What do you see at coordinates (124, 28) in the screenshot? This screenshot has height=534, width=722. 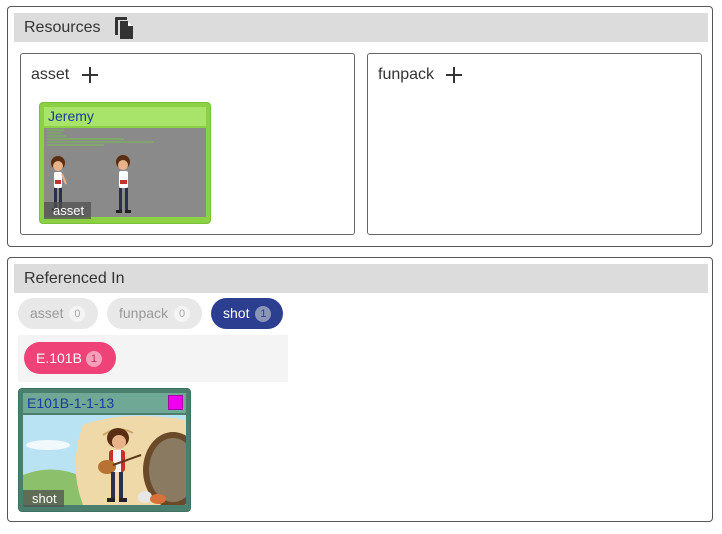 I see `copy-icon` at bounding box center [124, 28].